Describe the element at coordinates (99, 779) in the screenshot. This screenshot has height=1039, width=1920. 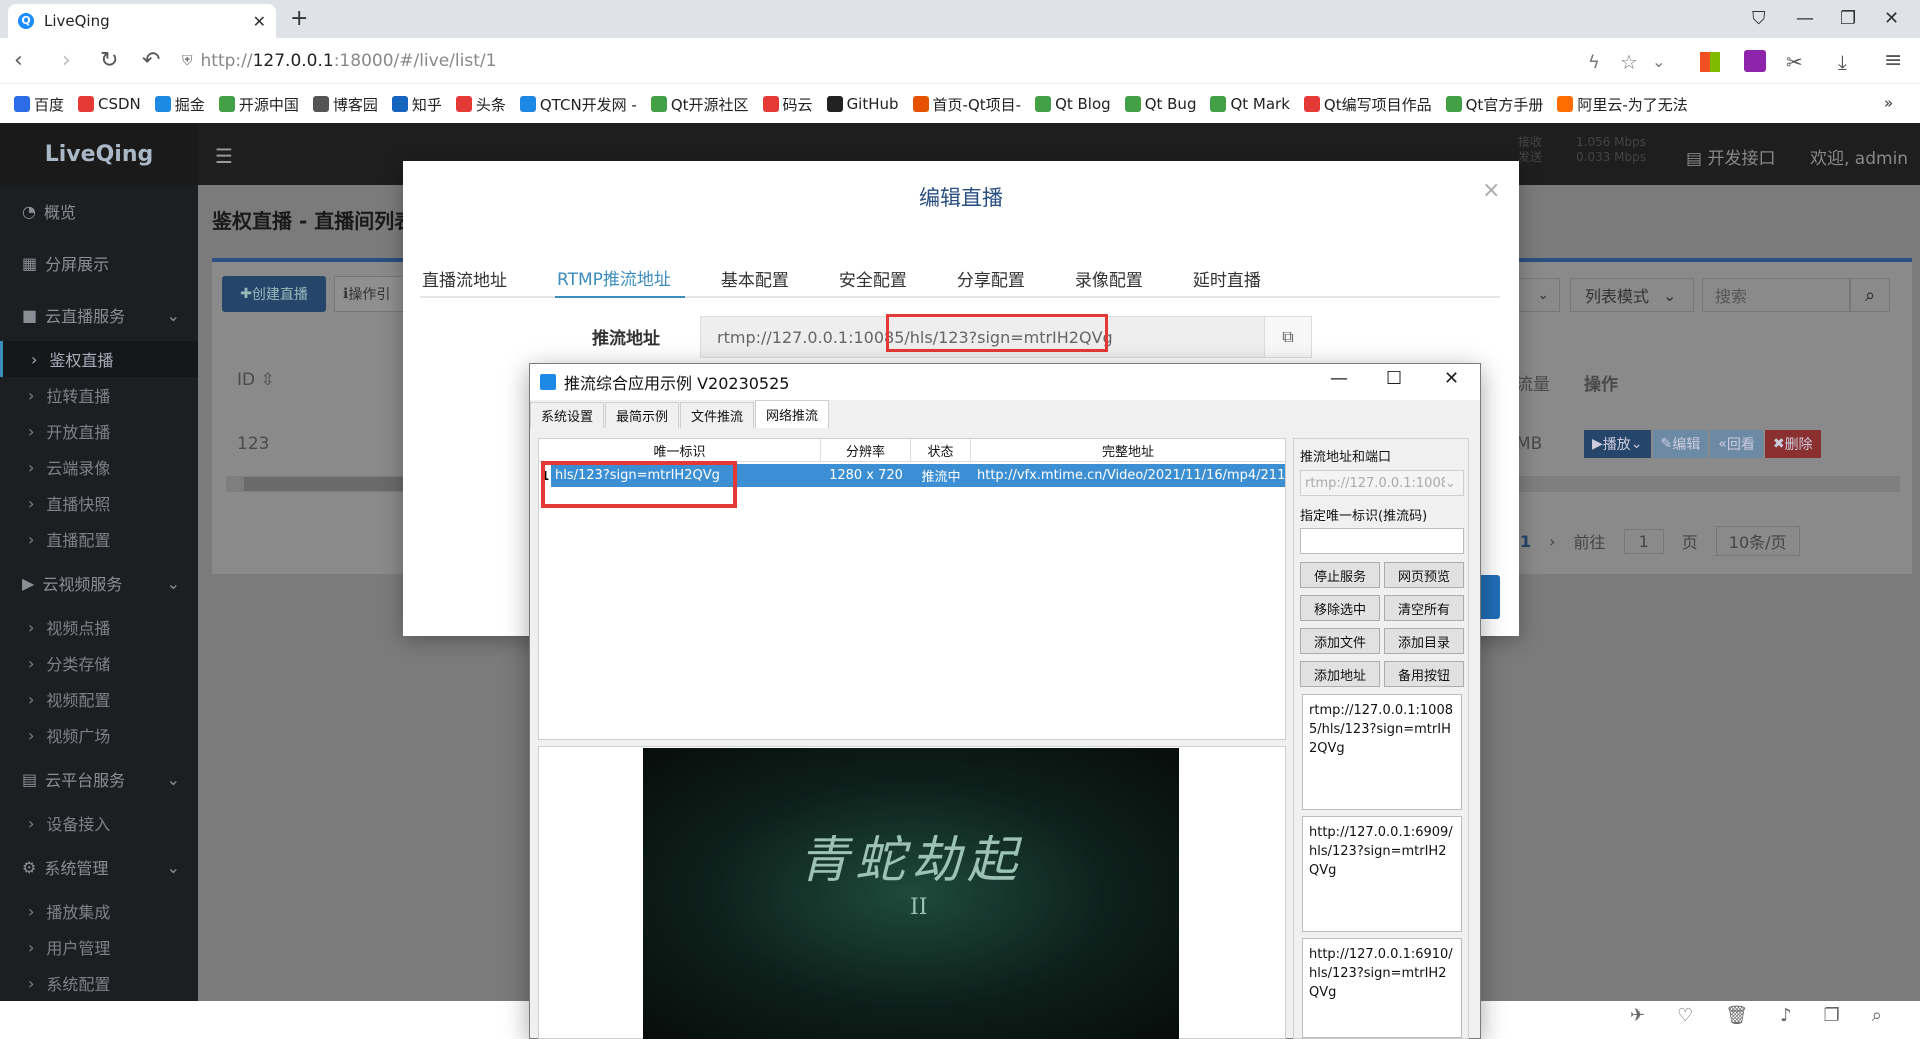
I see `sidebar-group: ▤ 云平台服务 ⌄` at that location.